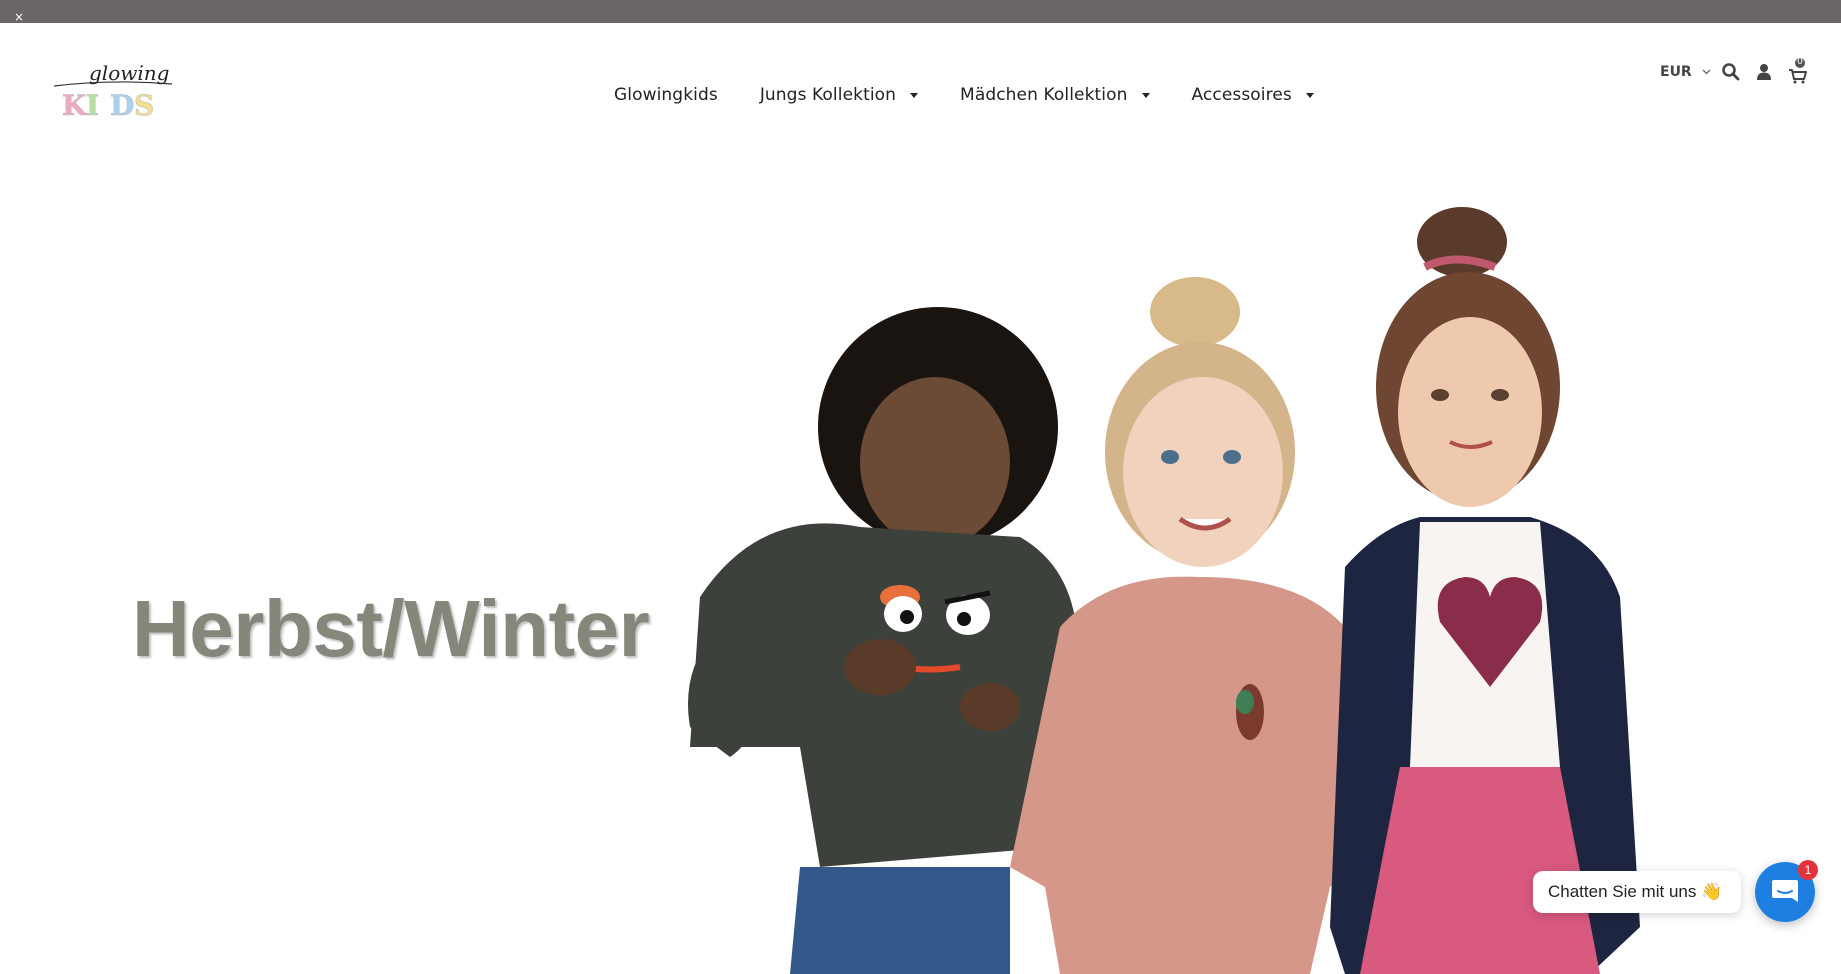  I want to click on nav-item-accessoires: Accessoires, so click(1253, 95).